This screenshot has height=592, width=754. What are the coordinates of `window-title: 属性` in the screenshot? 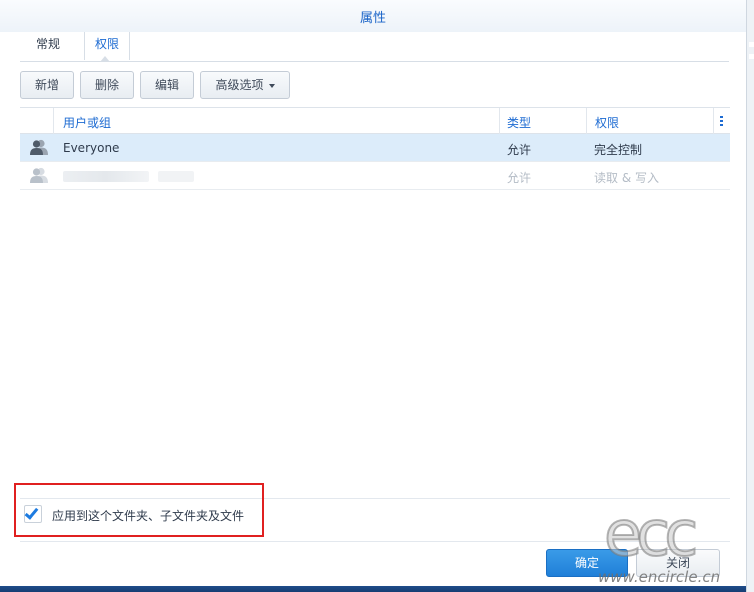 It's located at (372, 18).